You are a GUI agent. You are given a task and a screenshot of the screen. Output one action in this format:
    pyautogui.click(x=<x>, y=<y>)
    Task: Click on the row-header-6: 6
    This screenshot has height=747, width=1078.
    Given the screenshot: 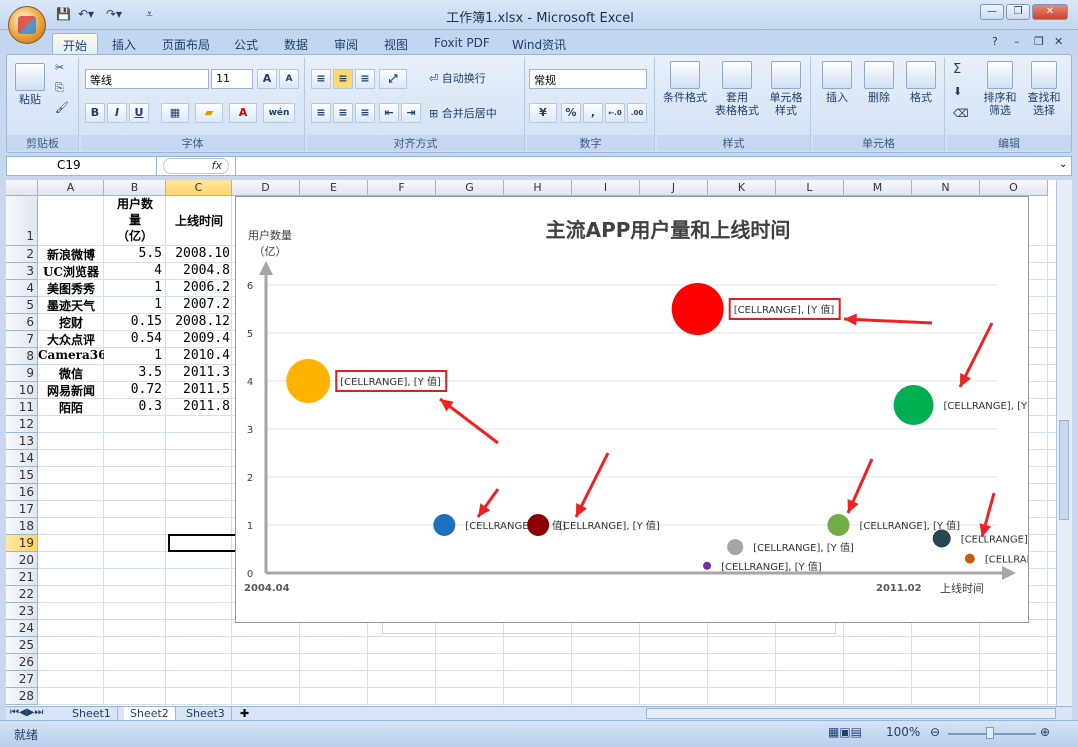 What is the action you would take?
    pyautogui.click(x=22, y=322)
    